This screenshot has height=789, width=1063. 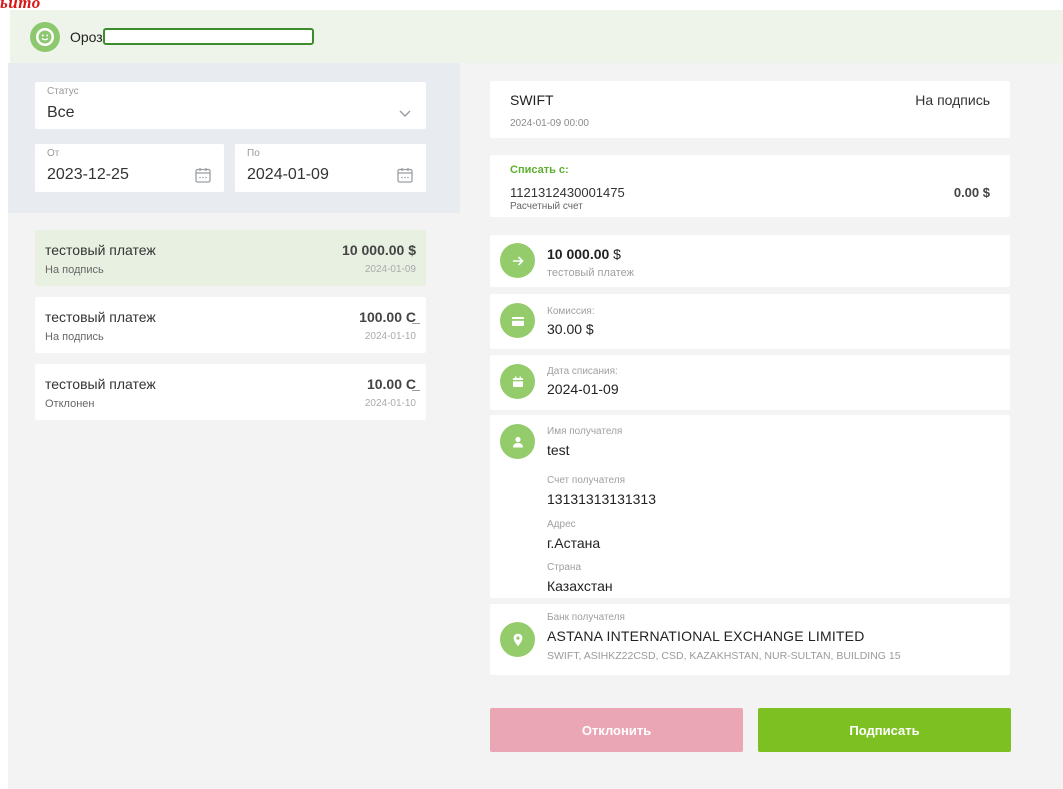 I want to click on card-icon, so click(x=517, y=320).